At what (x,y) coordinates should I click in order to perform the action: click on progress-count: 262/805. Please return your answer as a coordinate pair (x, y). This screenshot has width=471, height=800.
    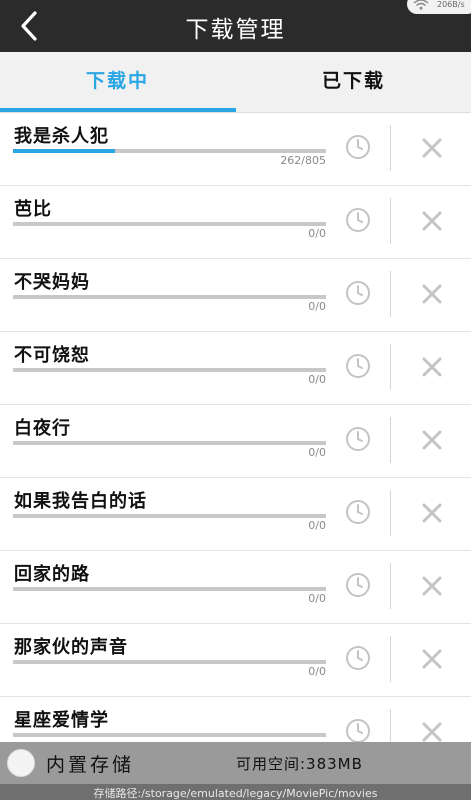
    Looking at the image, I should click on (303, 160).